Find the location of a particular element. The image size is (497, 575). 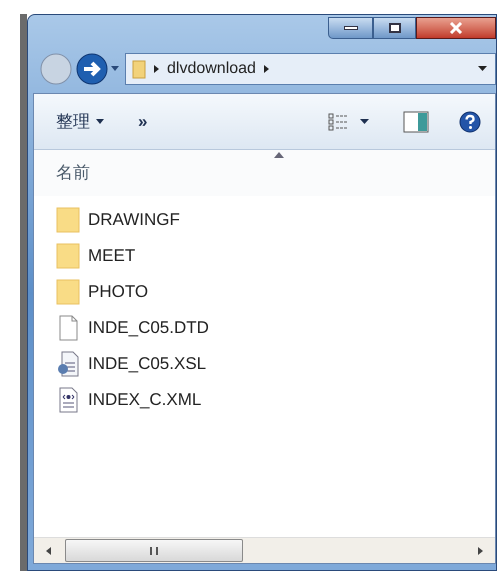

history-dropdown-icon is located at coordinates (115, 69).